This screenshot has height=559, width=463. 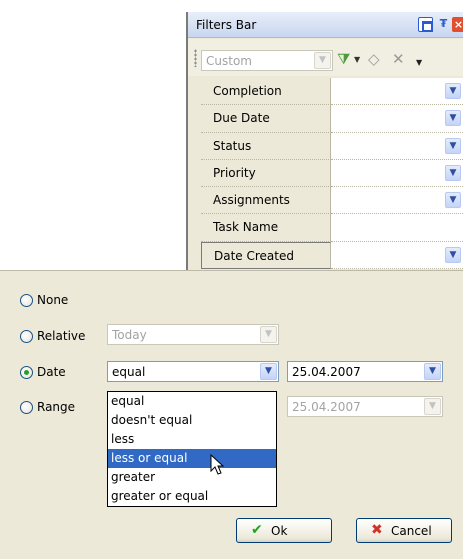 What do you see at coordinates (374, 59) in the screenshot?
I see `eraser-icon: ◇` at bounding box center [374, 59].